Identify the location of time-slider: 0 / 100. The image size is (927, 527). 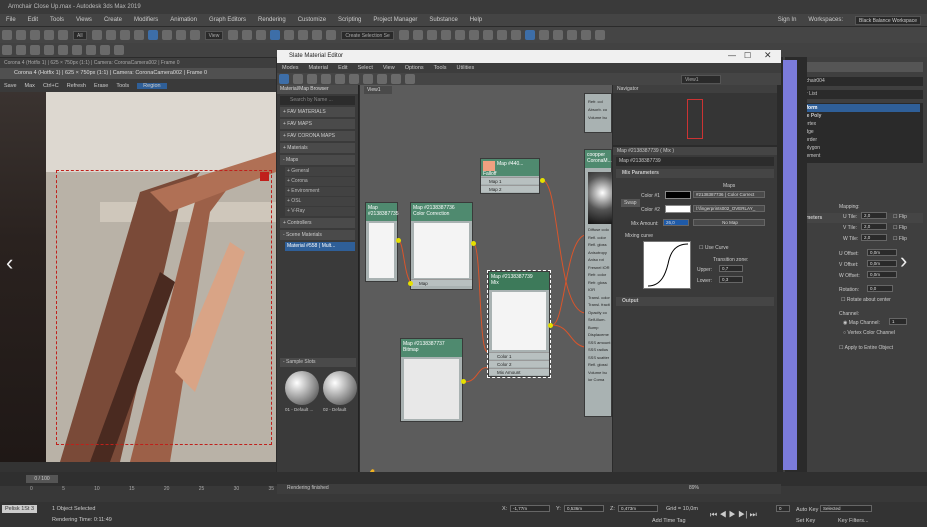
(42, 479).